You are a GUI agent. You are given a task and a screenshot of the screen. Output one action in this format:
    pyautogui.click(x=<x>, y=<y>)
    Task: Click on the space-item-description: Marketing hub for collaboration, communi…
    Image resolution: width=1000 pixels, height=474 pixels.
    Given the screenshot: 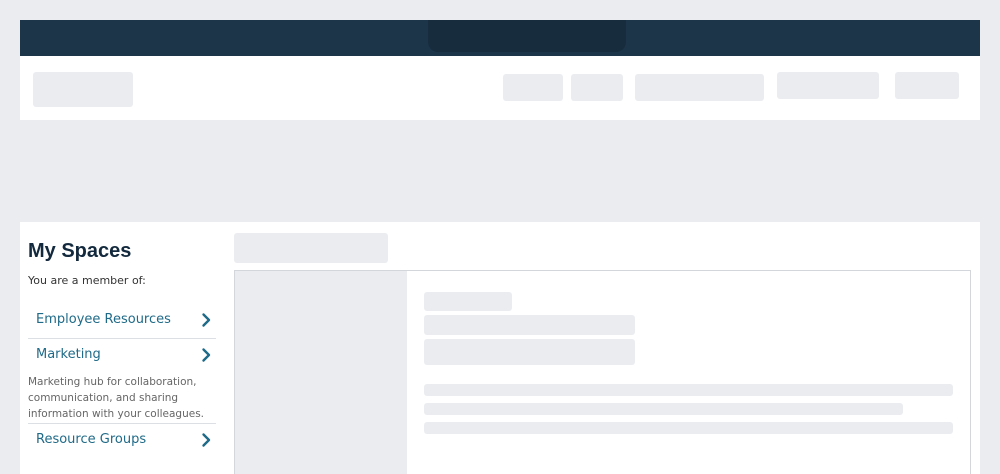 What is the action you would take?
    pyautogui.click(x=116, y=398)
    